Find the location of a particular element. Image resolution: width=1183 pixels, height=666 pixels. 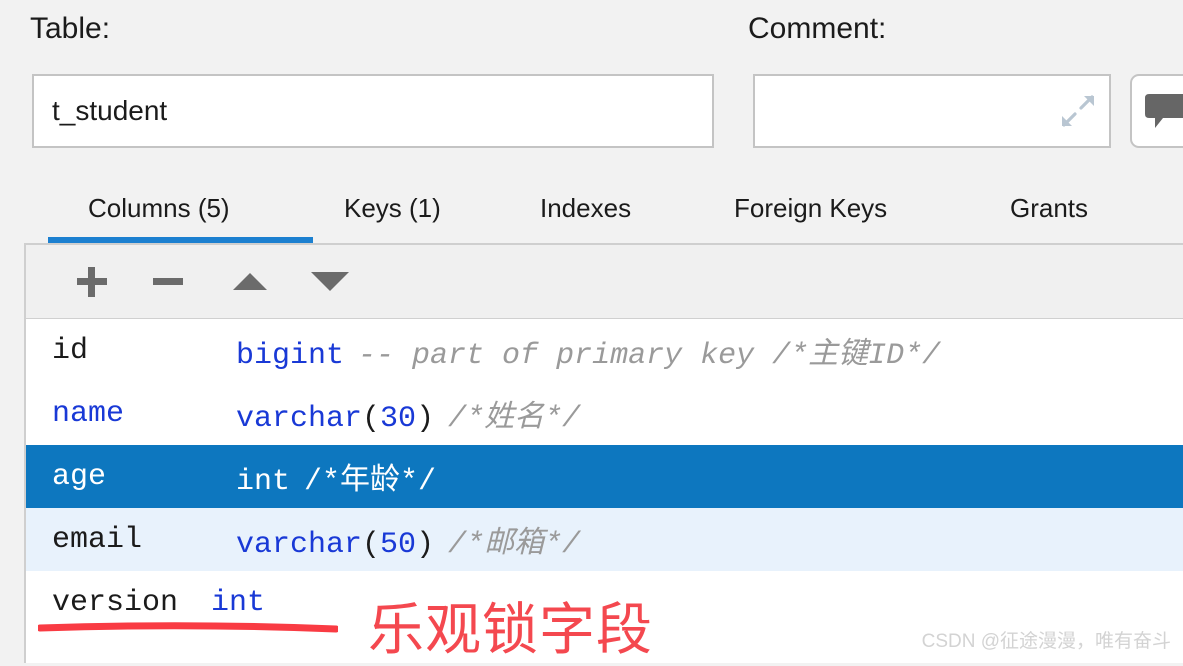

column-definition: varchar(50) /*邮箱*/ is located at coordinates (408, 539).